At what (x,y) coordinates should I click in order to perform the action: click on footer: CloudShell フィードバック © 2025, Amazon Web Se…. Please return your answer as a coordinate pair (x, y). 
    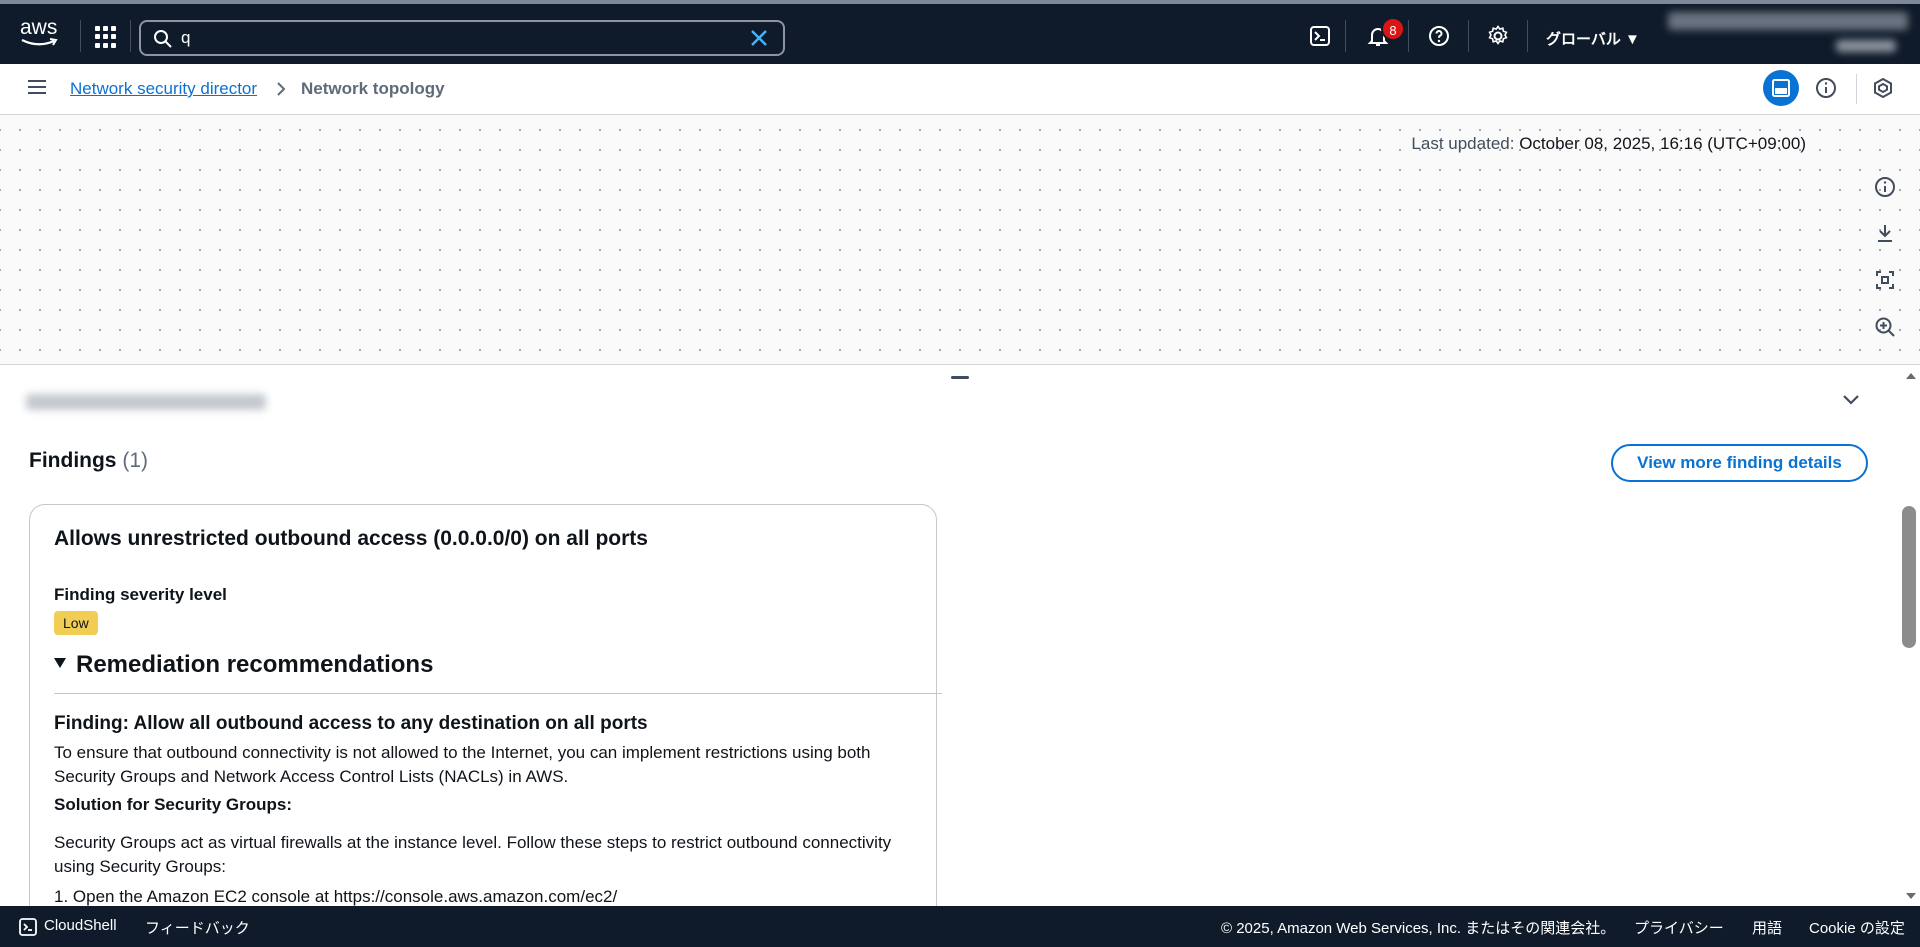
    Looking at the image, I should click on (960, 926).